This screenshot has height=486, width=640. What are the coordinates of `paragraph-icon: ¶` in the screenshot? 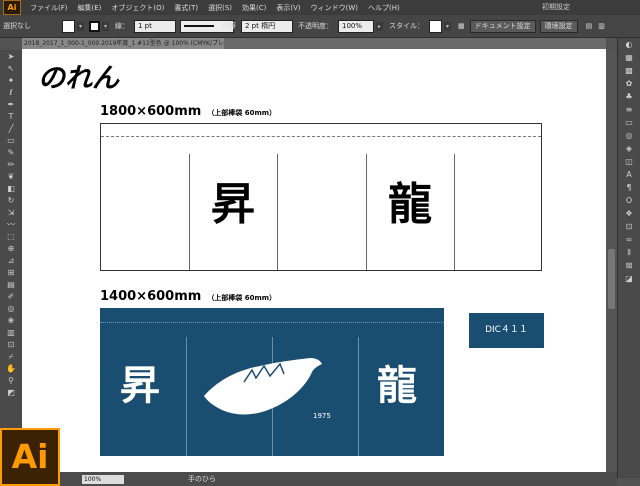 It's located at (629, 188).